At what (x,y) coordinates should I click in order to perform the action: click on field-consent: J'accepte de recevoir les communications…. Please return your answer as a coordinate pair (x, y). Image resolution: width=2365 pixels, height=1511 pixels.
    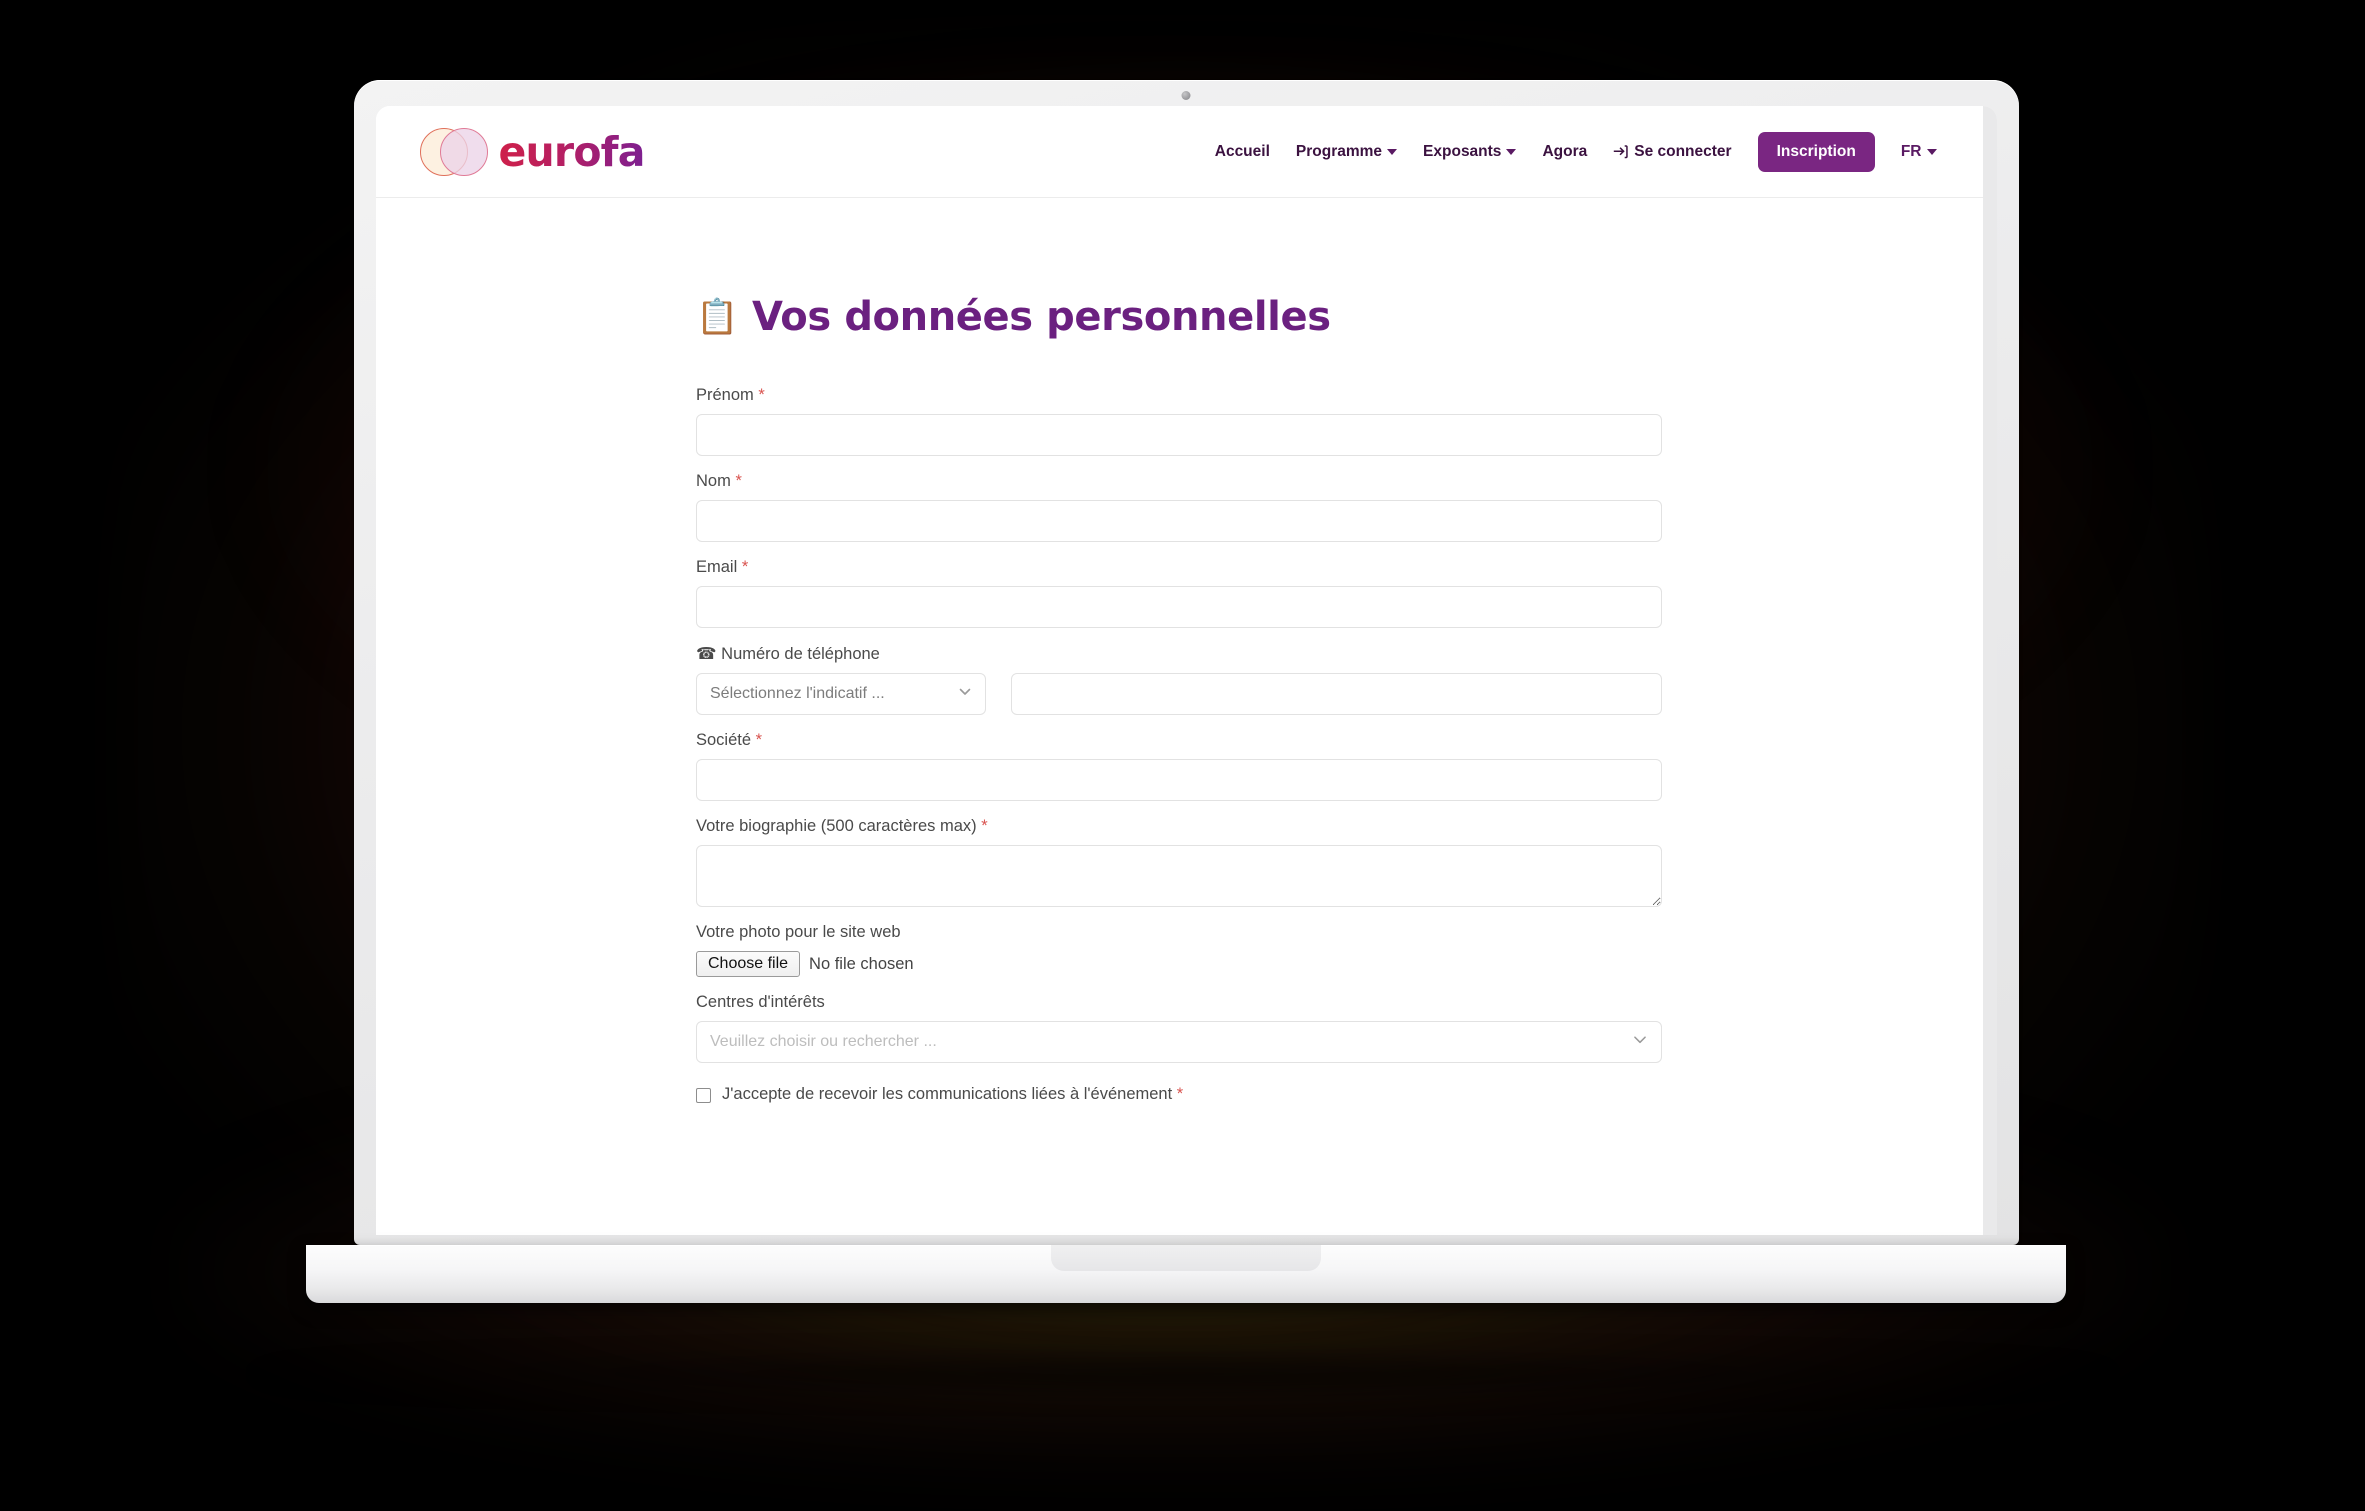
    Looking at the image, I should click on (1179, 1094).